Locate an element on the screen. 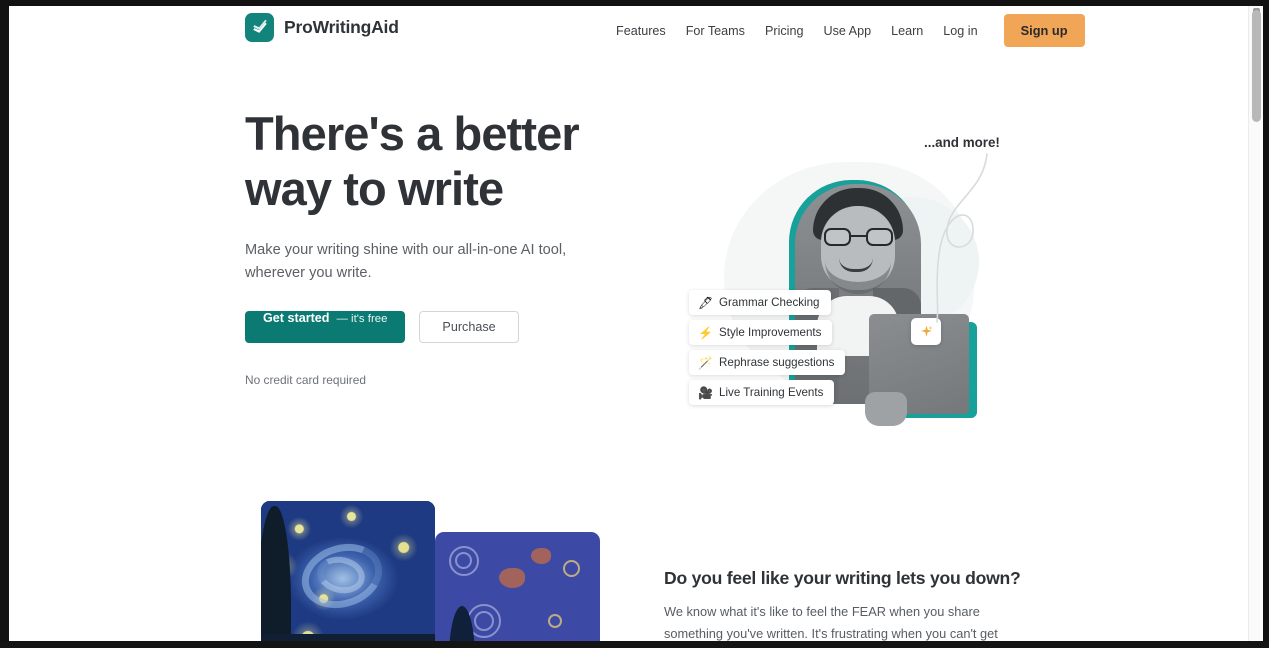  brand-logo-link: ProWritingAid is located at coordinates (322, 27).